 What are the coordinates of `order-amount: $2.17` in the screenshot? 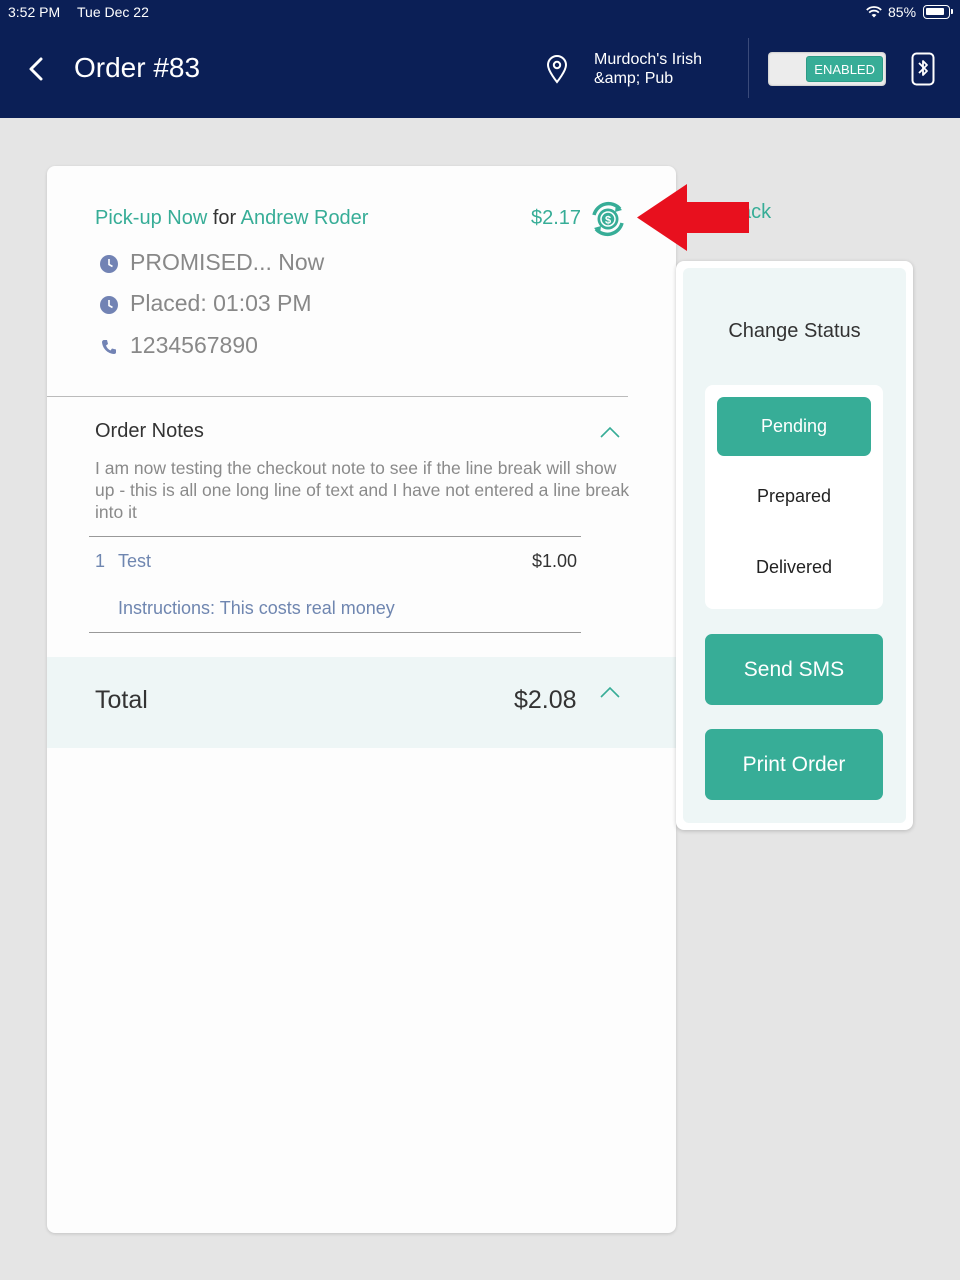 It's located at (556, 218).